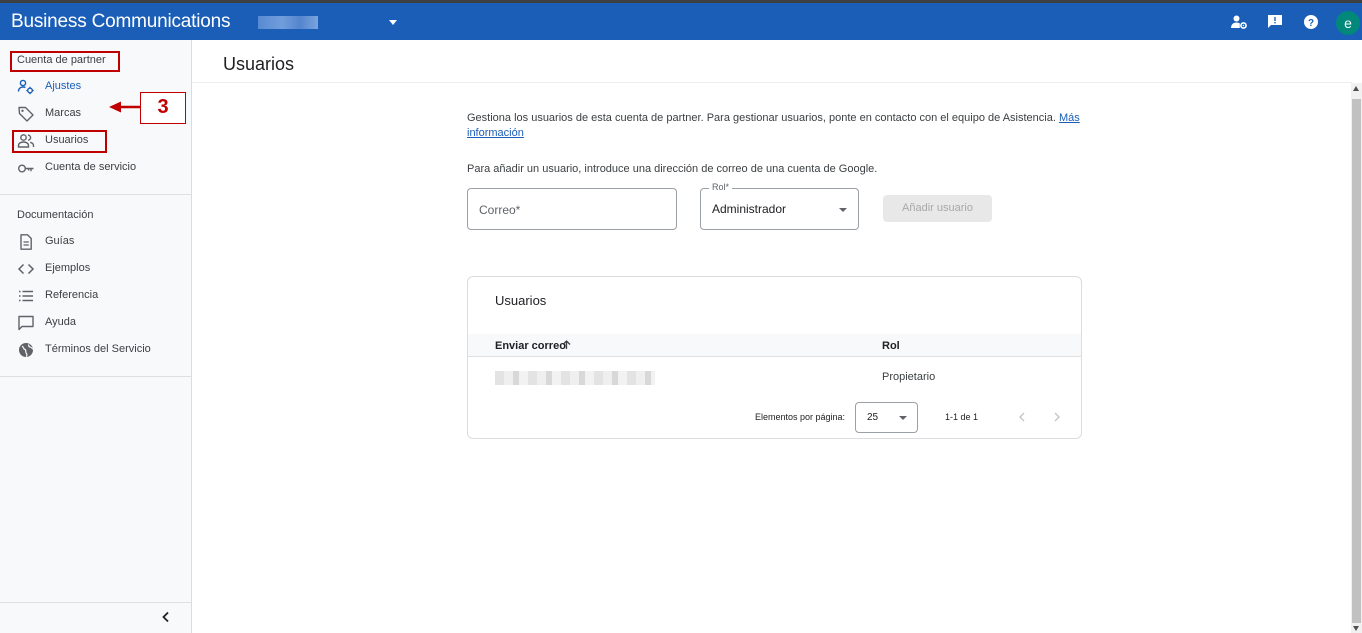 The width and height of the screenshot is (1362, 633). Describe the element at coordinates (72, 295) in the screenshot. I see `sidebar-item-label: Referencia` at that location.